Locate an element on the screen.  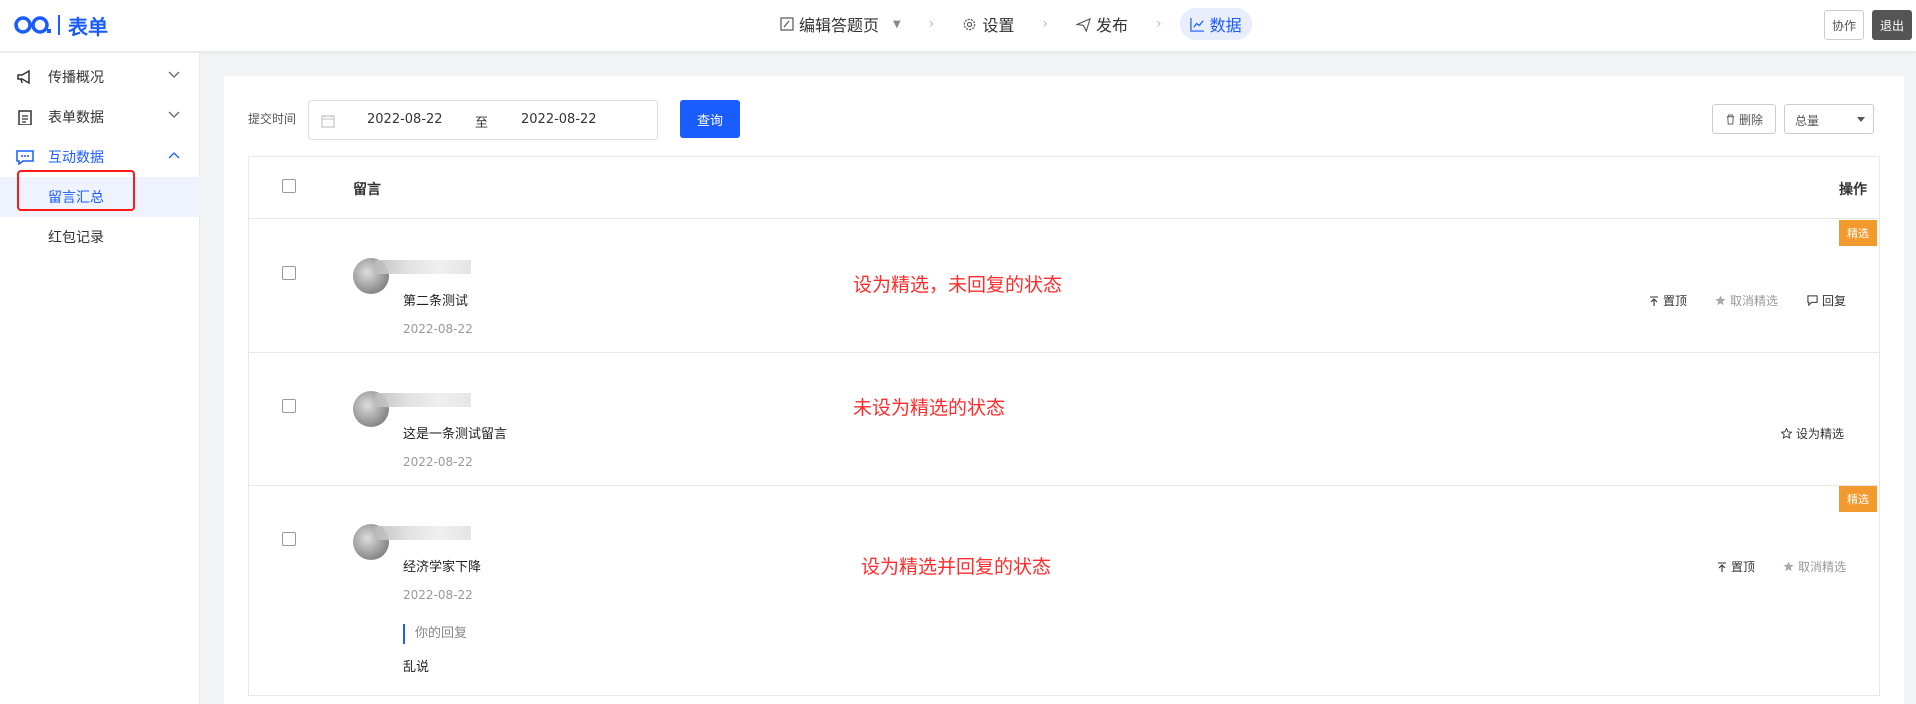
message-text: 第二条测试 is located at coordinates (436, 301).